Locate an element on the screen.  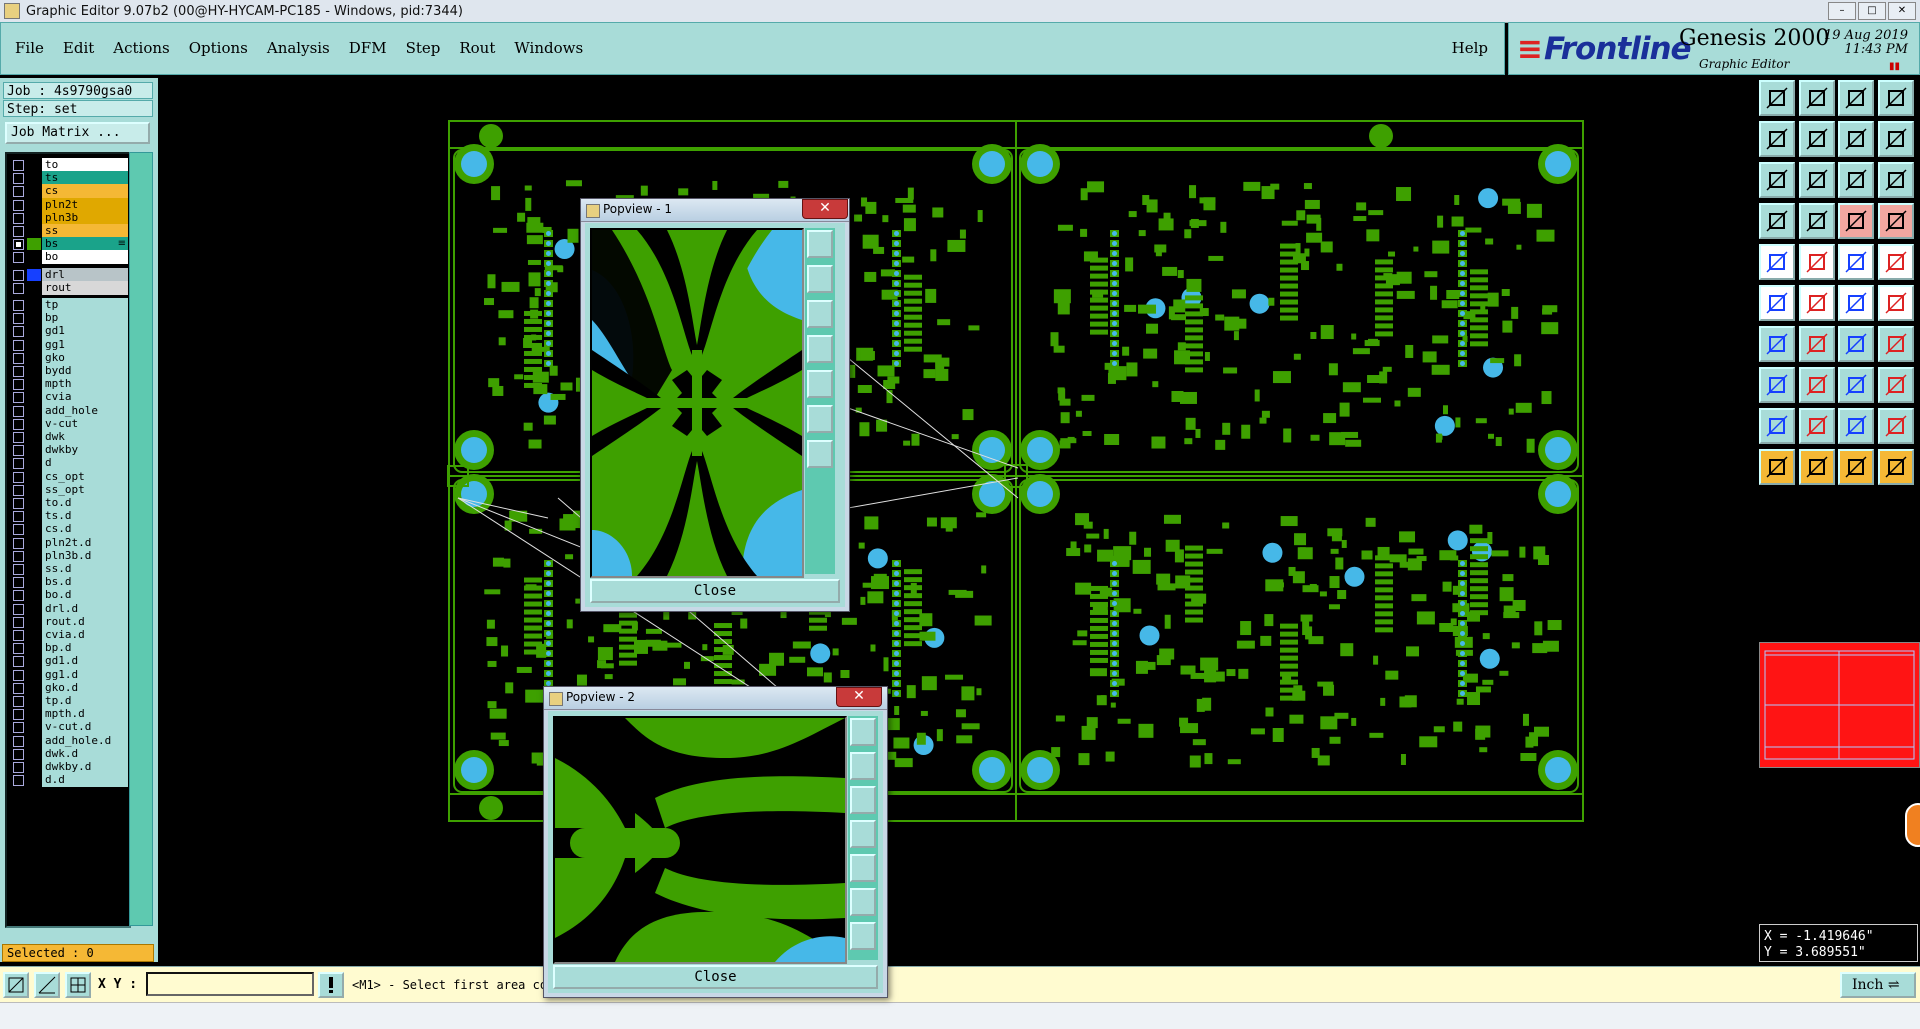
query-icon is located at coordinates (1895, 180).